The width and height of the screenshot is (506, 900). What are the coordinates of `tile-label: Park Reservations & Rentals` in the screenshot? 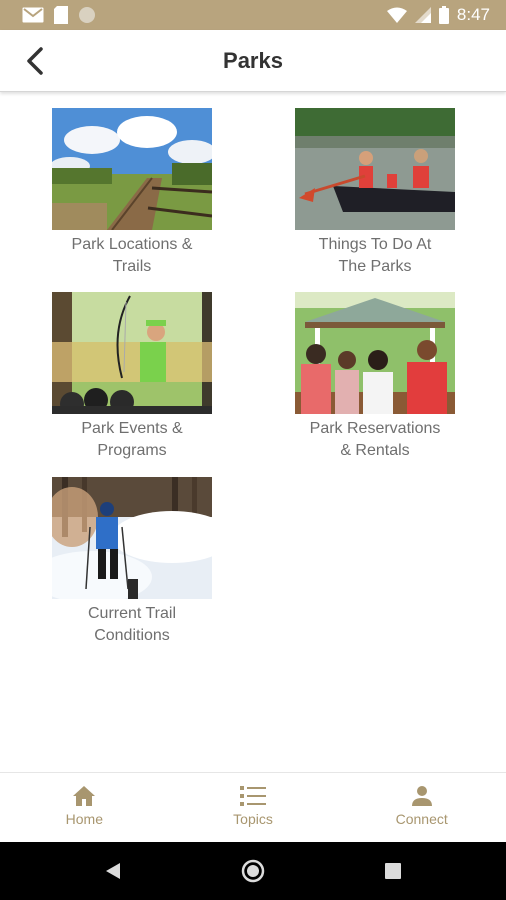 It's located at (375, 440).